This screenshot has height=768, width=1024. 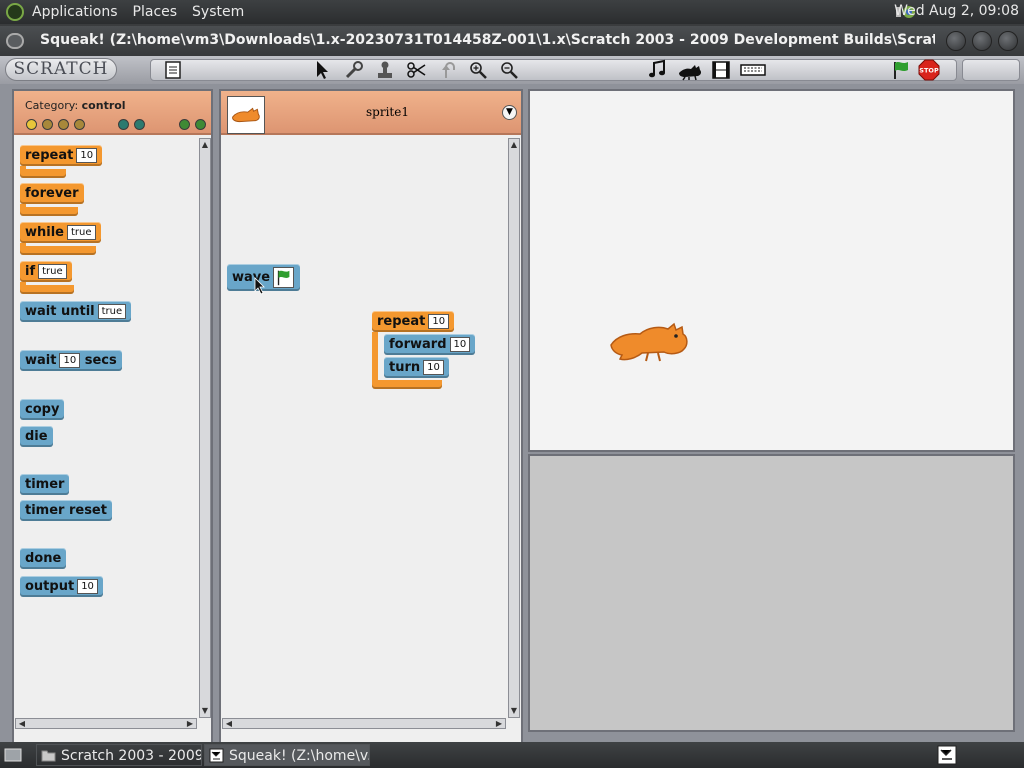 I want to click on script-turn-label: turn, so click(x=405, y=367).